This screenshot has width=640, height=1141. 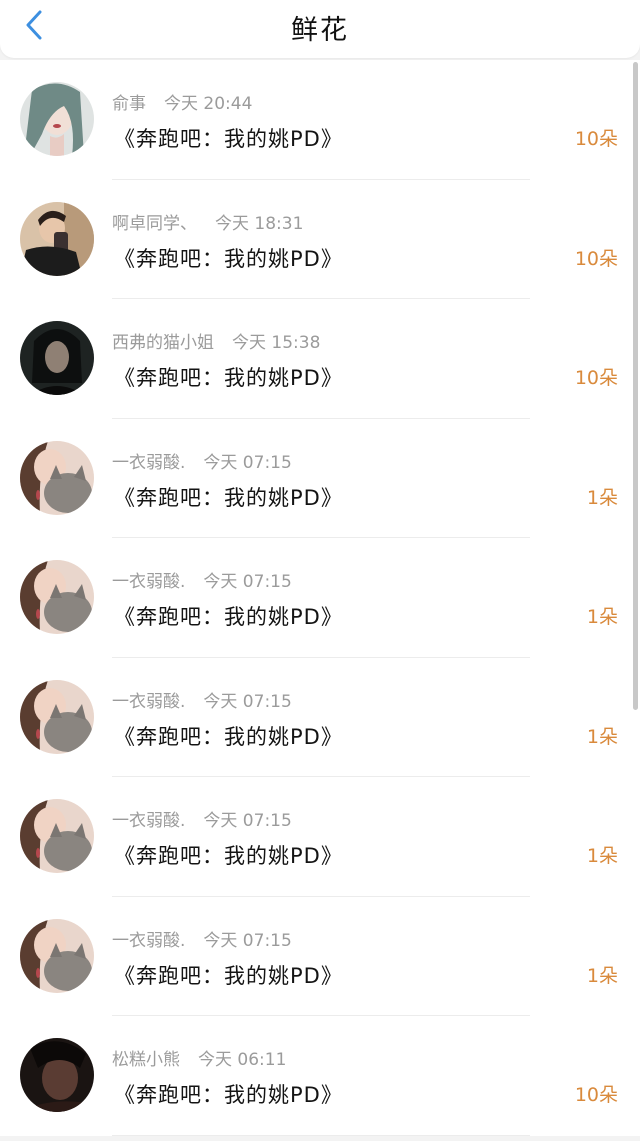 I want to click on sender-name: 啊卓同学、, so click(x=154, y=224).